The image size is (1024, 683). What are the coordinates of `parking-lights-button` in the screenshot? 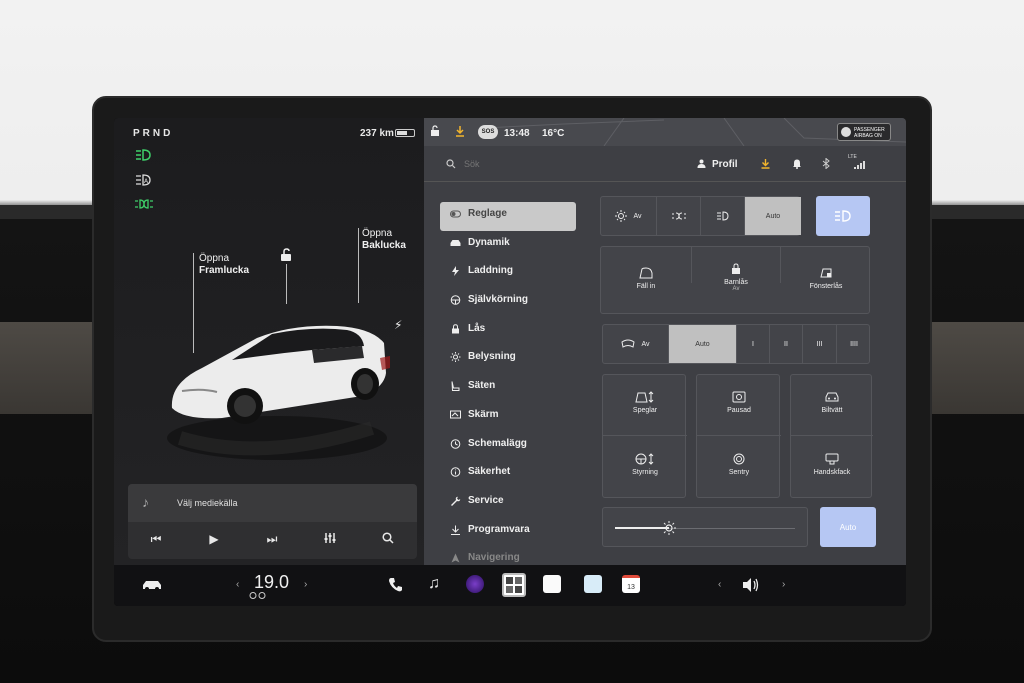 It's located at (679, 216).